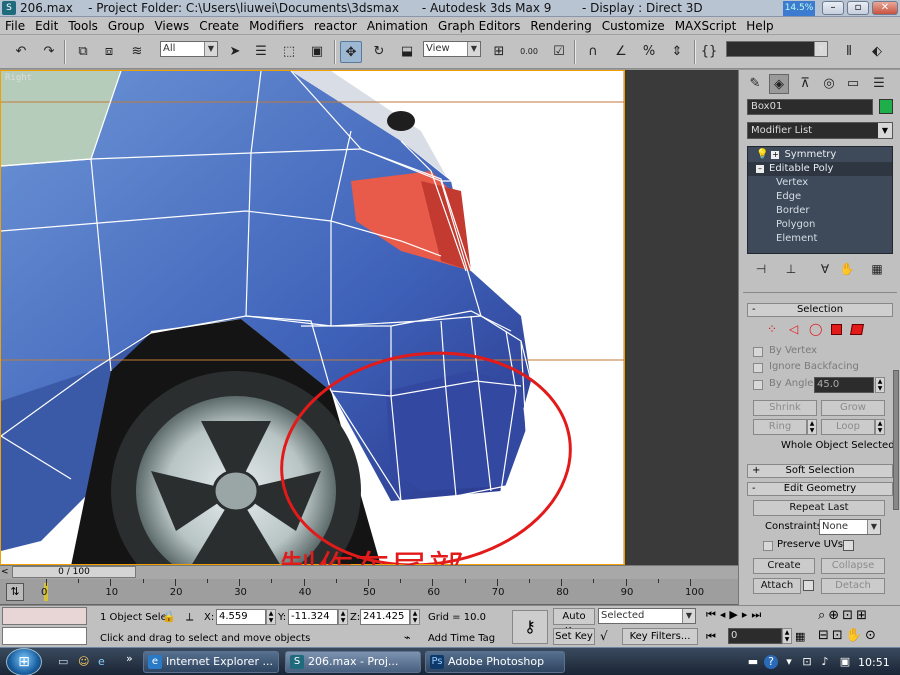 This screenshot has height=675, width=900. Describe the element at coordinates (735, 615) in the screenshot. I see `playback-controls: ⏮◂▶▸⏭` at that location.